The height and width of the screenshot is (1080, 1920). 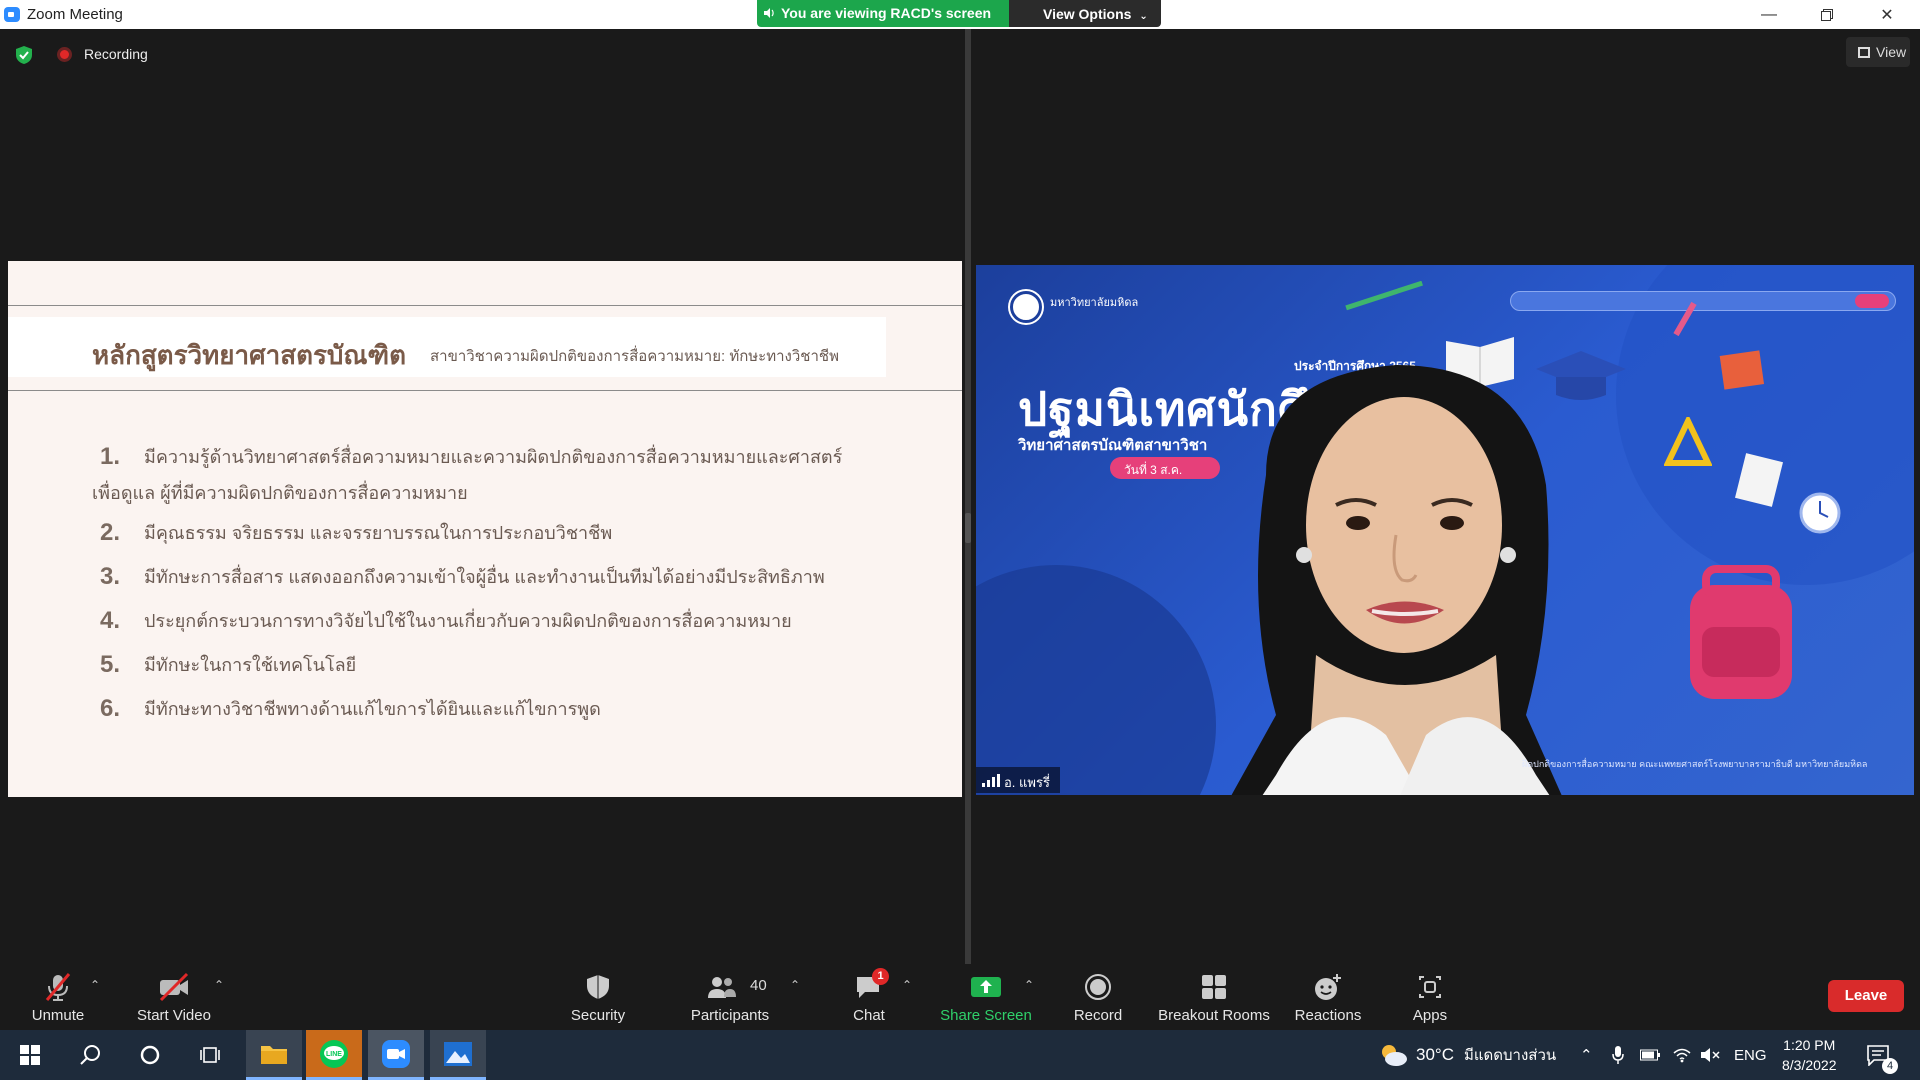 I want to click on grid-view-icon, so click(x=1864, y=52).